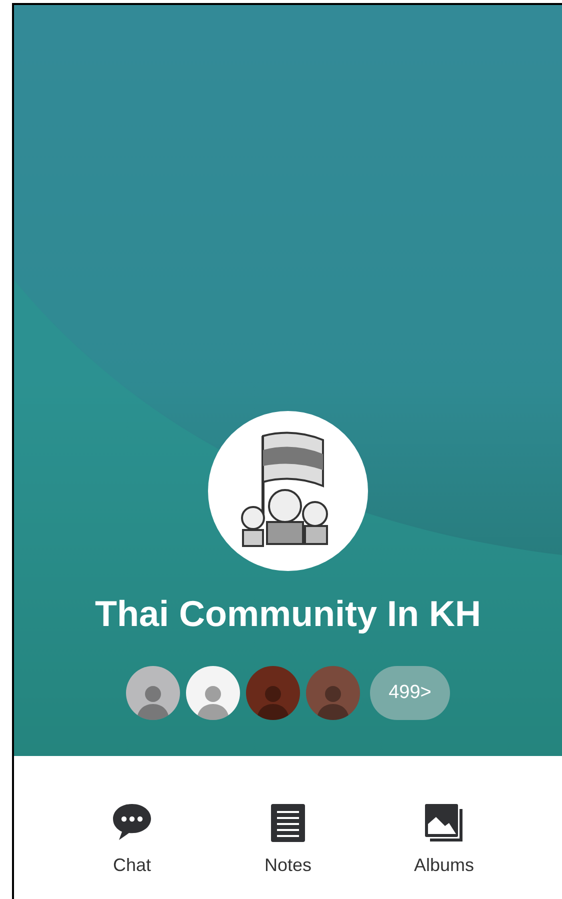 The width and height of the screenshot is (562, 899). What do you see at coordinates (132, 822) in the screenshot?
I see `chat-bubble-icon` at bounding box center [132, 822].